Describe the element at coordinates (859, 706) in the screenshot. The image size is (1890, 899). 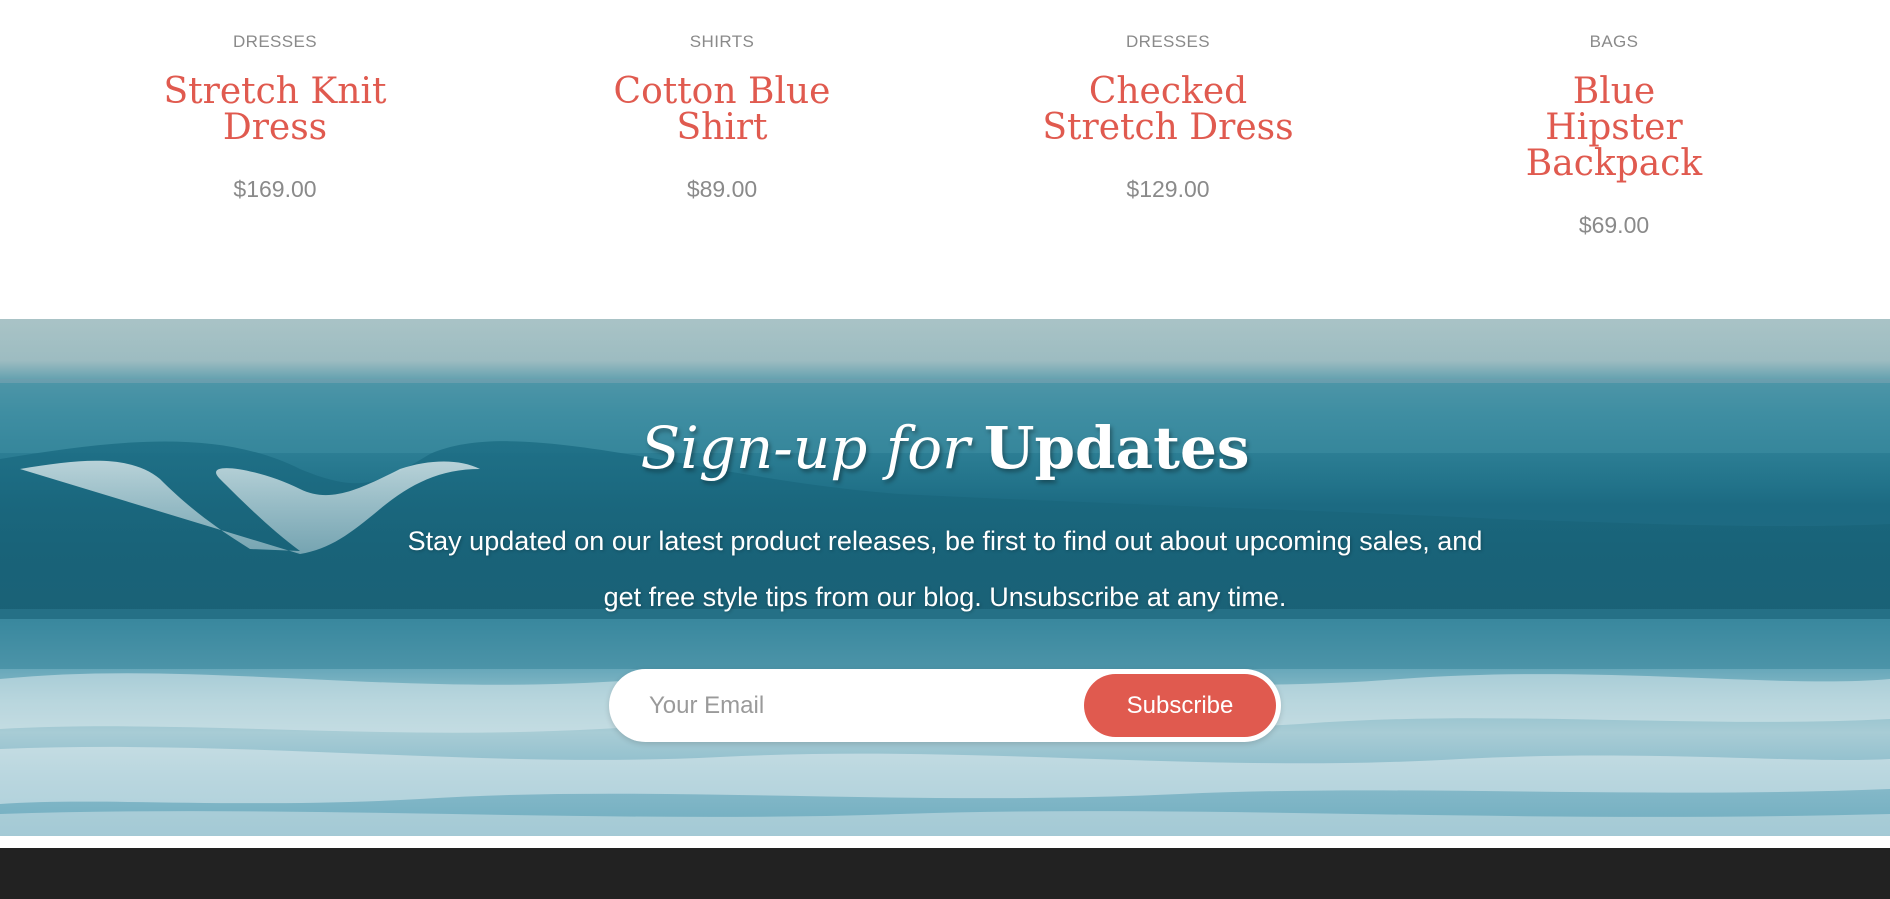
I see `email-input` at that location.